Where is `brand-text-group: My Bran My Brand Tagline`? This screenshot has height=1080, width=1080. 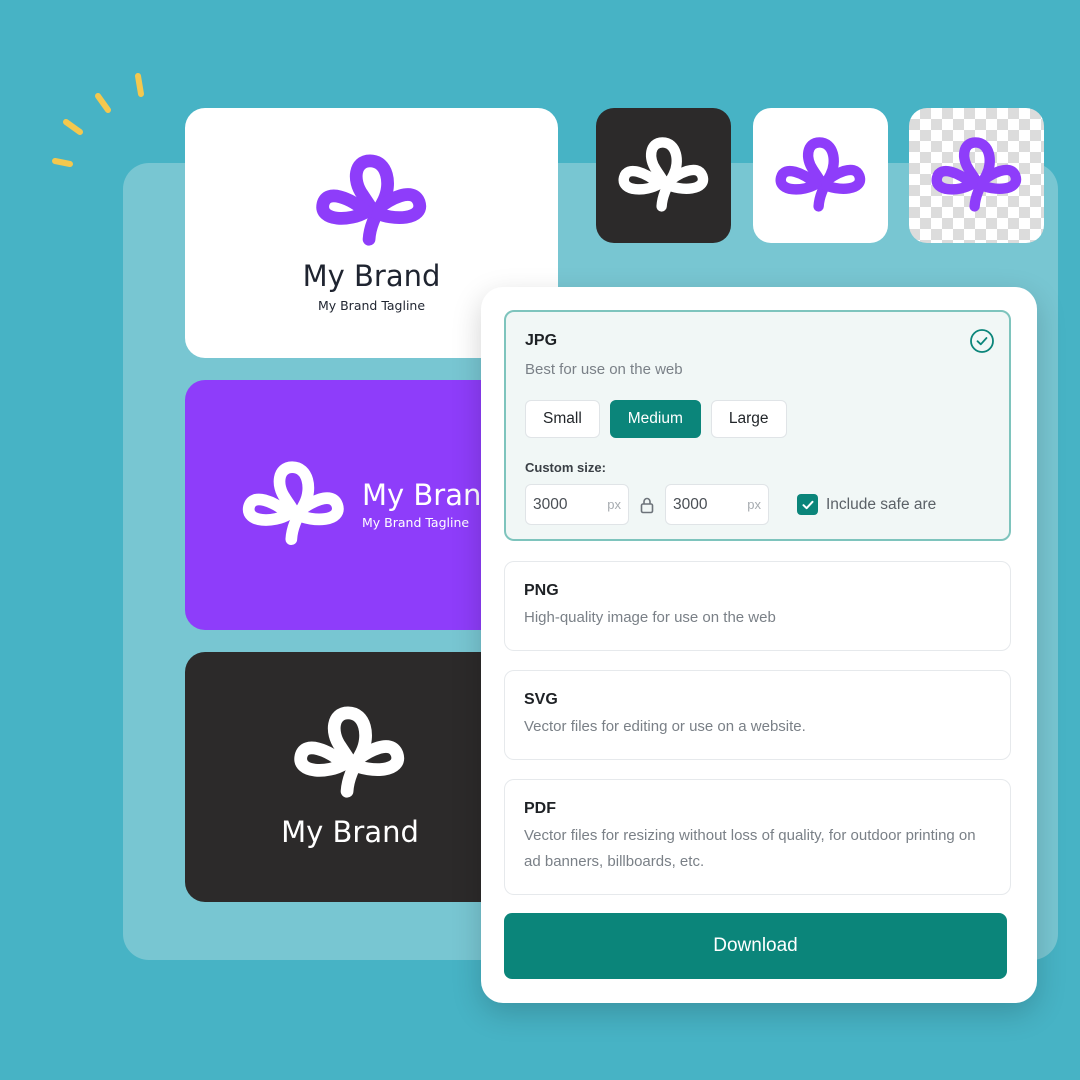 brand-text-group: My Bran My Brand Tagline is located at coordinates (422, 504).